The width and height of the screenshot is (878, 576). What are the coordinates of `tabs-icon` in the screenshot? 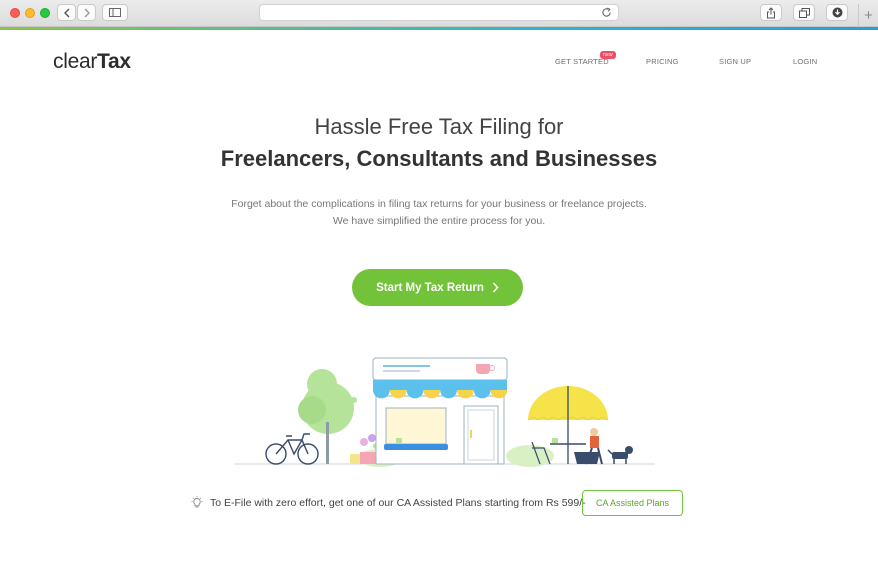 It's located at (804, 12).